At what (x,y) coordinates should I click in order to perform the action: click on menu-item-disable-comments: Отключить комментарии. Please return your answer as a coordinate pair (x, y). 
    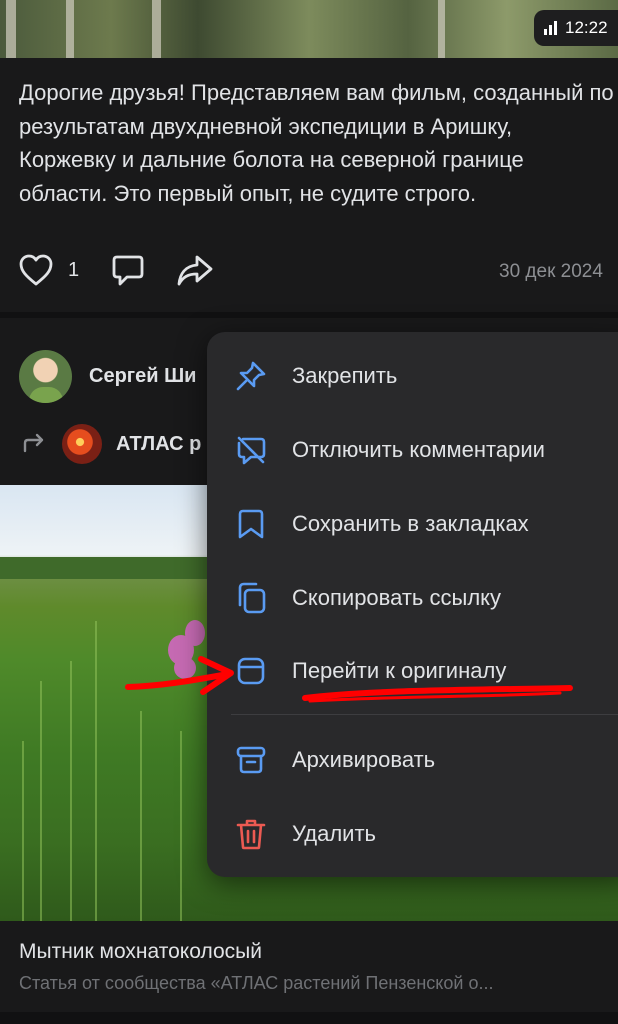
    Looking at the image, I should click on (412, 450).